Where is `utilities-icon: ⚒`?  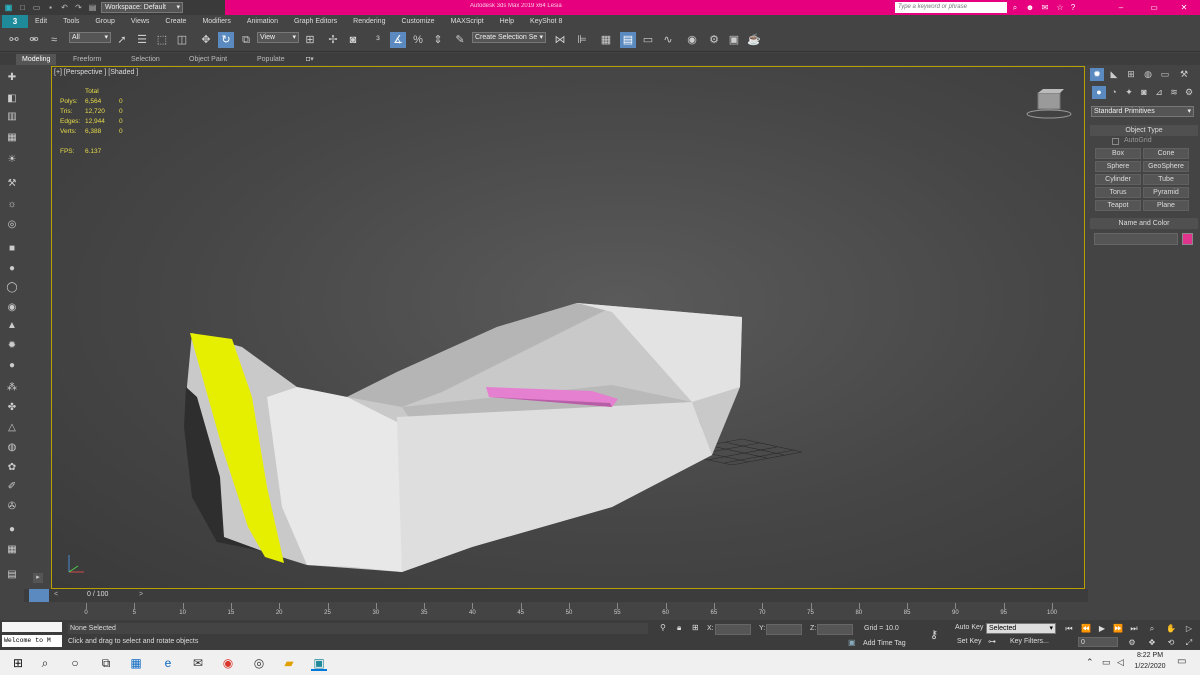 utilities-icon: ⚒ is located at coordinates (12, 184).